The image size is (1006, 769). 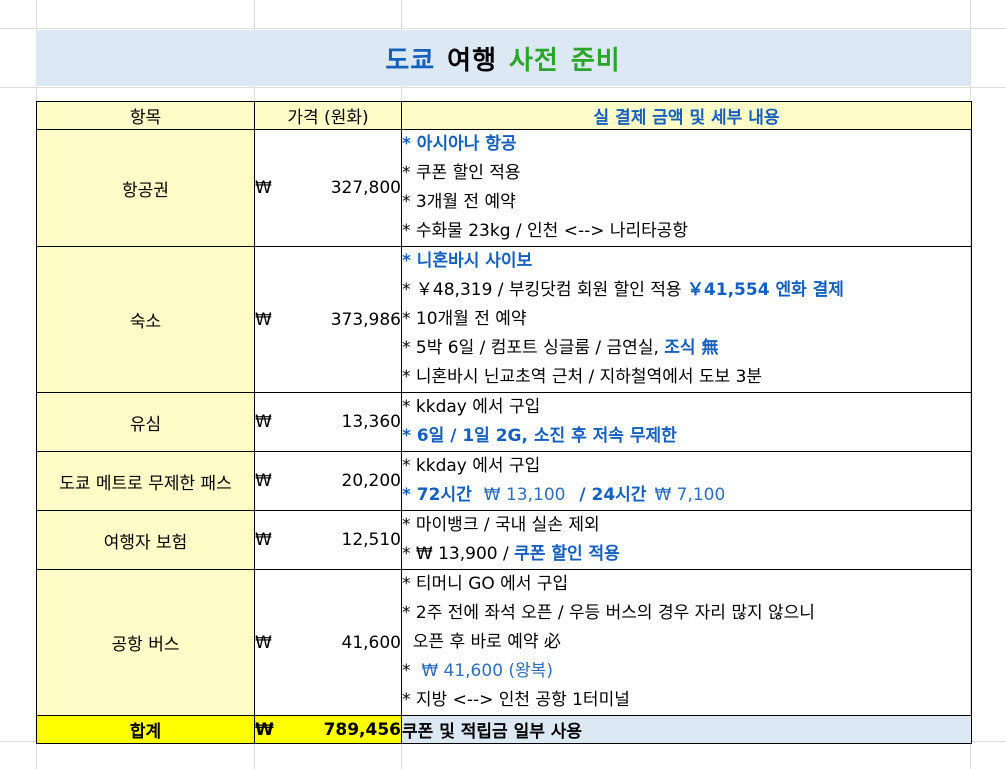 I want to click on cell-item-usim: 유심, so click(x=145, y=422).